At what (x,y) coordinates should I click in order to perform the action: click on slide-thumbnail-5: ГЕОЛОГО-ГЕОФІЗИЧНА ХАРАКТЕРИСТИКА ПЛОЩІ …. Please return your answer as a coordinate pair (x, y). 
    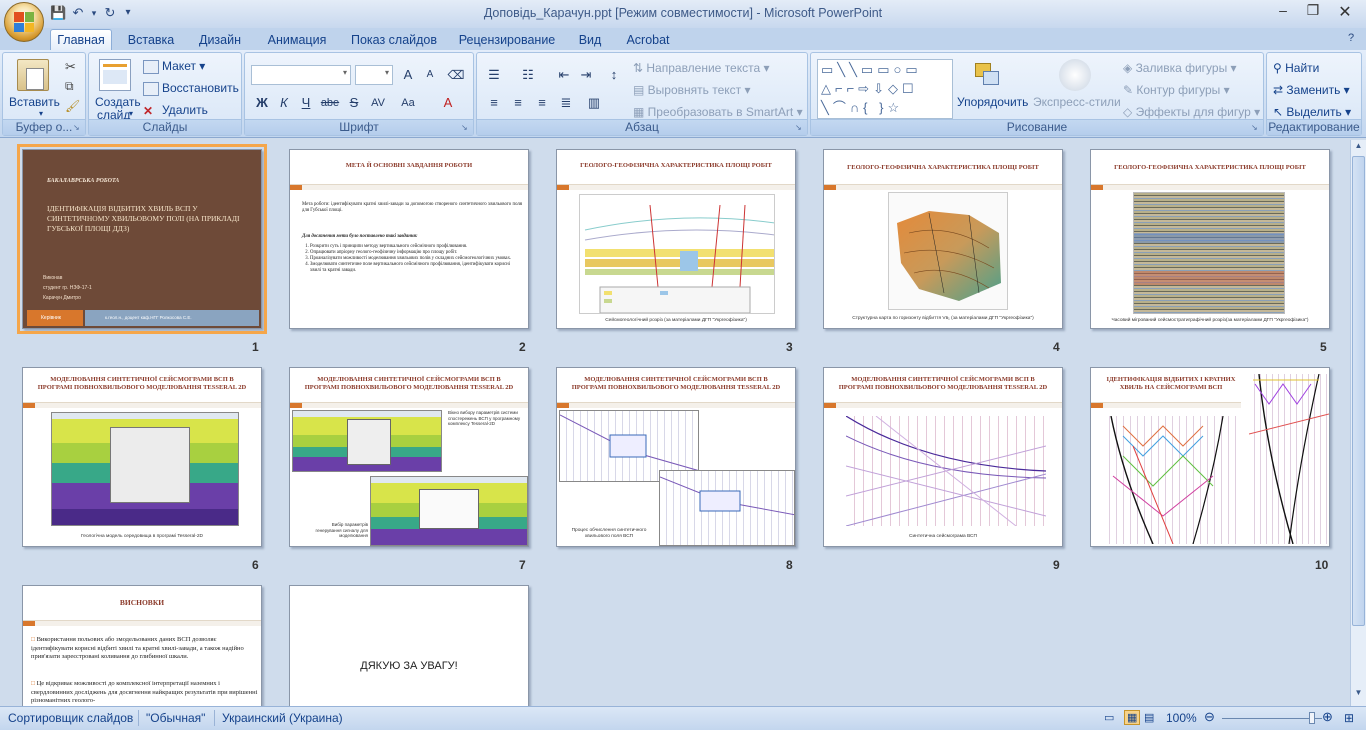
    Looking at the image, I should click on (1210, 239).